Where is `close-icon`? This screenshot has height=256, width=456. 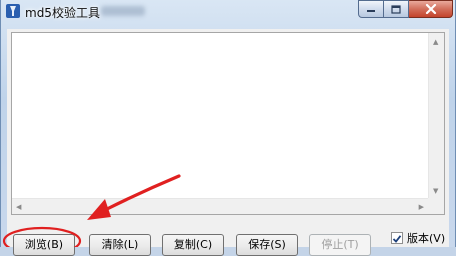
close-icon is located at coordinates (430, 9).